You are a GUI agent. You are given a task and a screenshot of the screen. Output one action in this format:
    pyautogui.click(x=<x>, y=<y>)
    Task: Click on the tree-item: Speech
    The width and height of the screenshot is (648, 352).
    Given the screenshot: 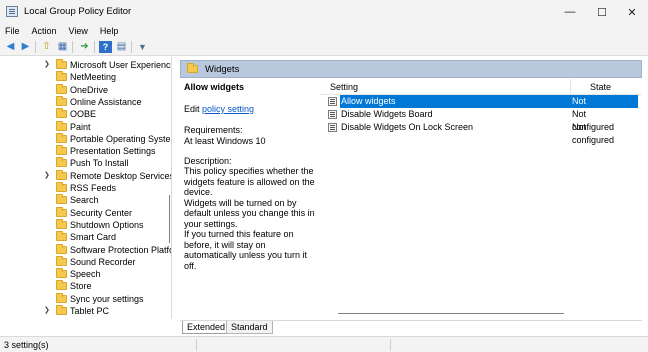 What is the action you would take?
    pyautogui.click(x=83, y=274)
    